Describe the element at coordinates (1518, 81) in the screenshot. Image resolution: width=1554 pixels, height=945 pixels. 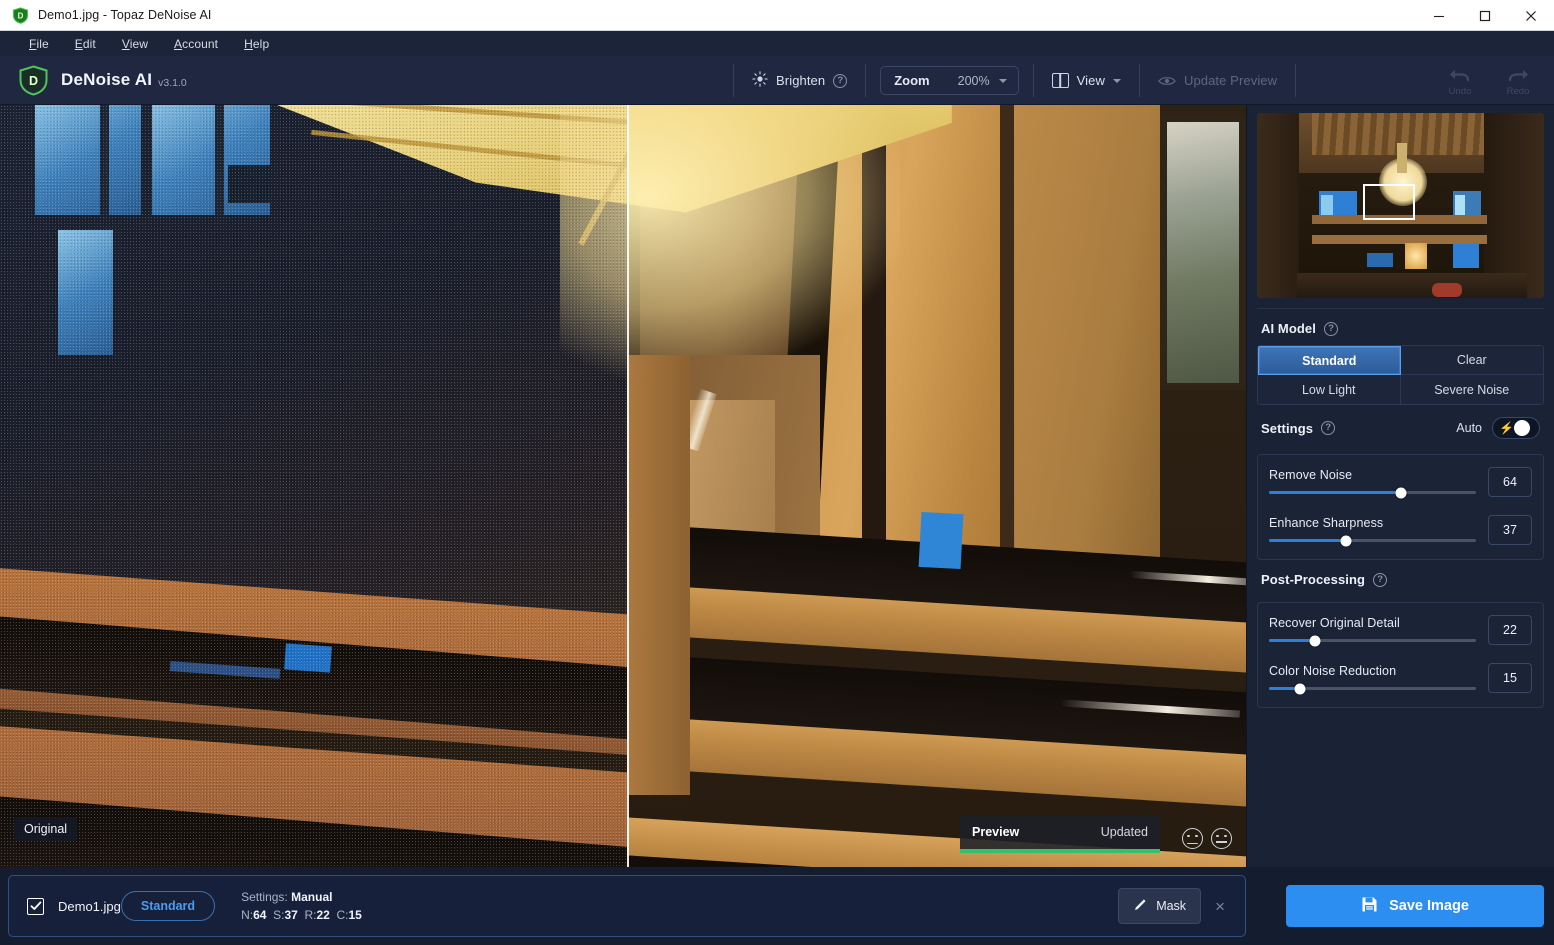
I see `redo-button: Redo` at that location.